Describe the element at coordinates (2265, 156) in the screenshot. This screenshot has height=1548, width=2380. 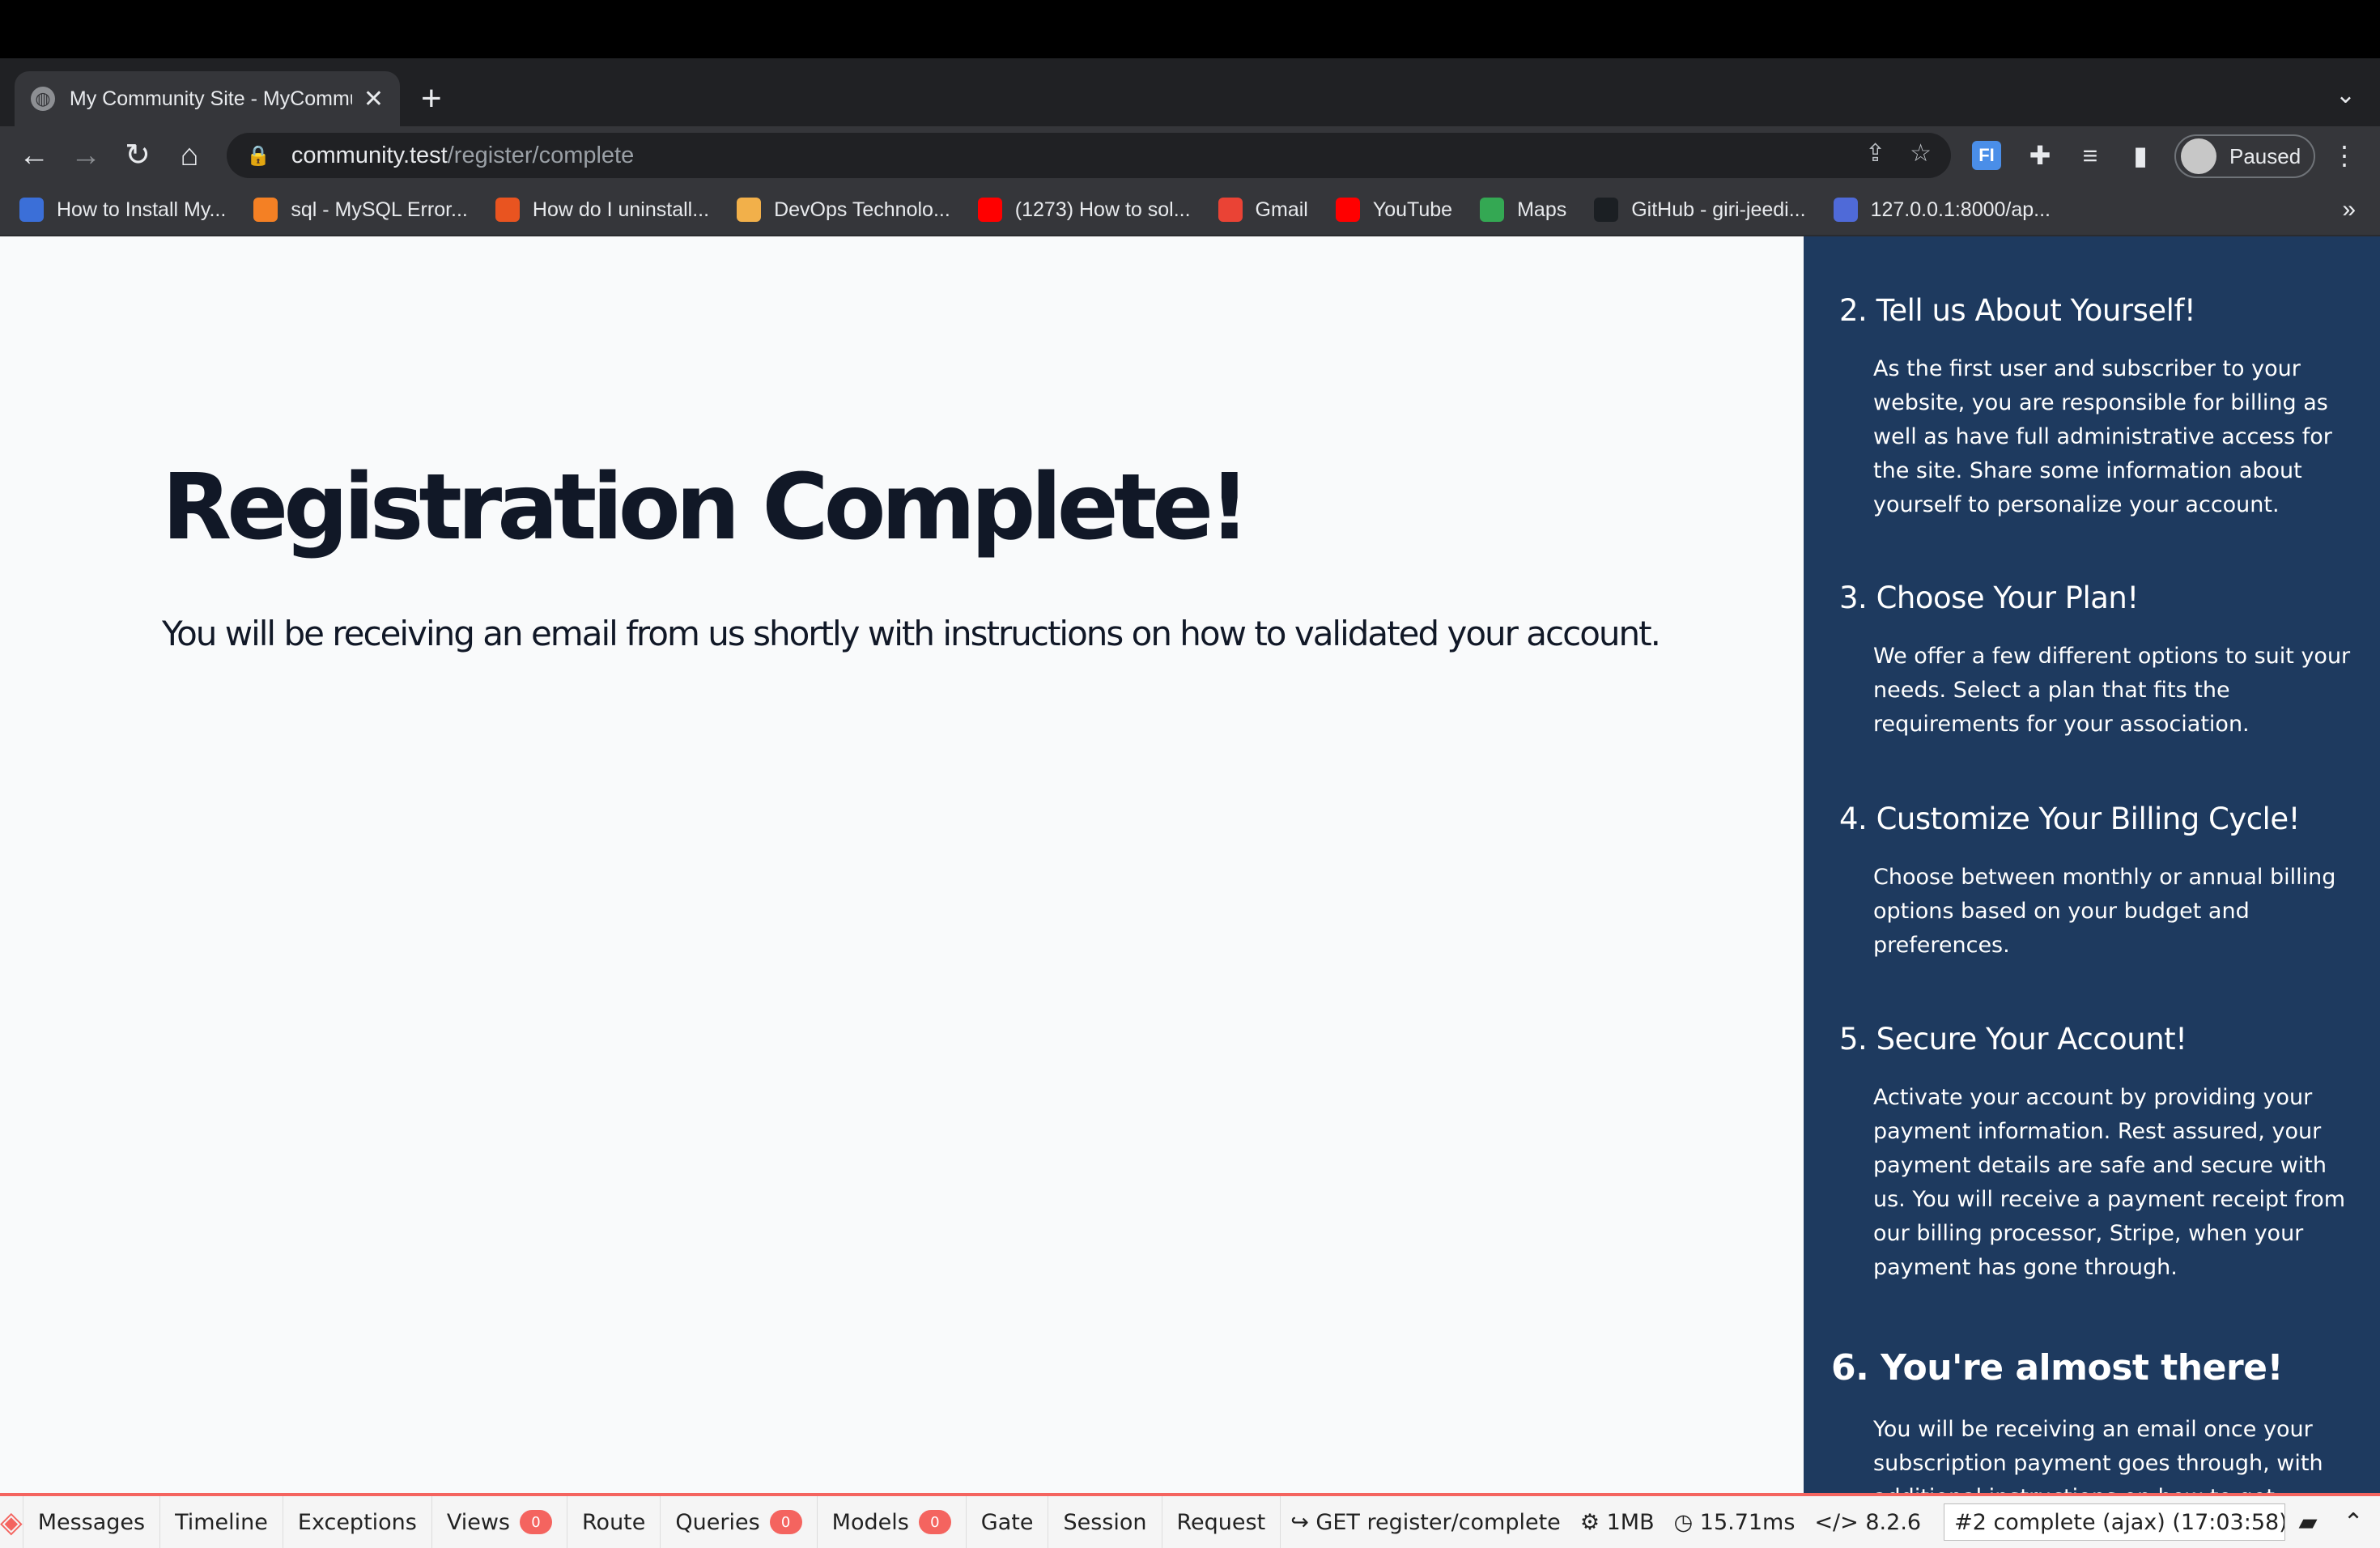
I see `profile-status: Paused` at that location.